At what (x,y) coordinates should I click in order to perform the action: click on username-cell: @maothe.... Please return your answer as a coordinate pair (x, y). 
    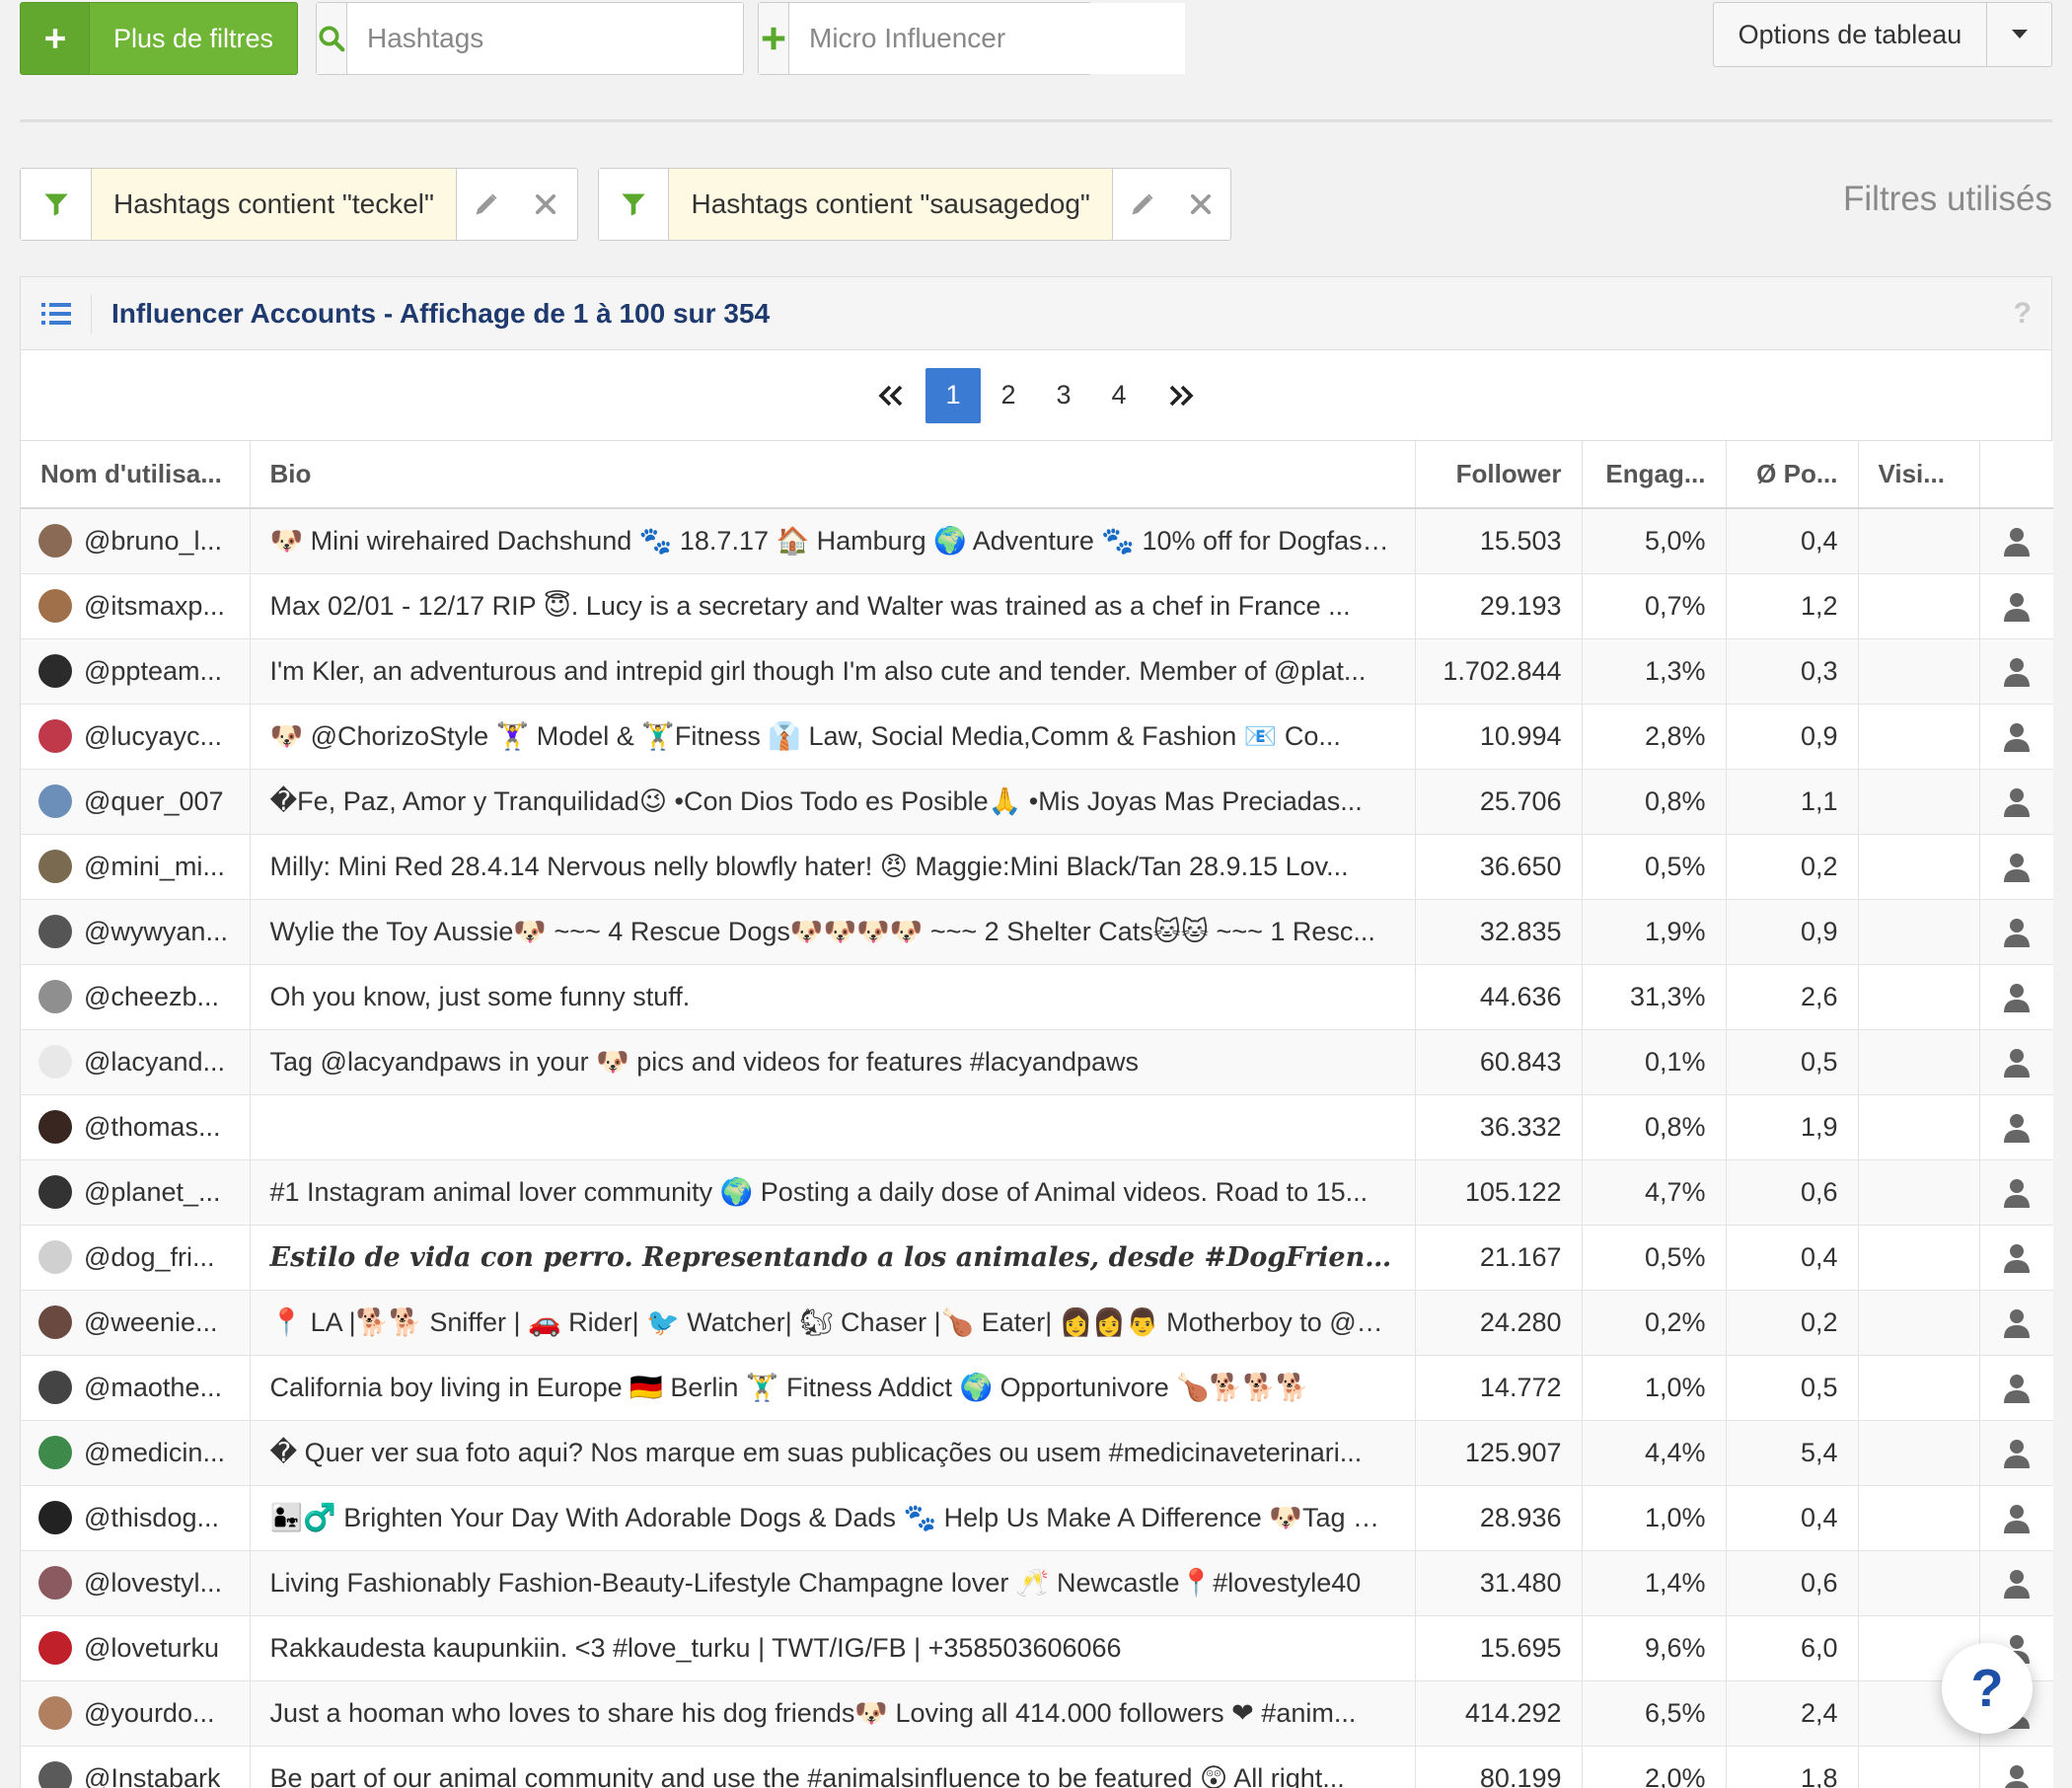
    Looking at the image, I should click on (136, 1388).